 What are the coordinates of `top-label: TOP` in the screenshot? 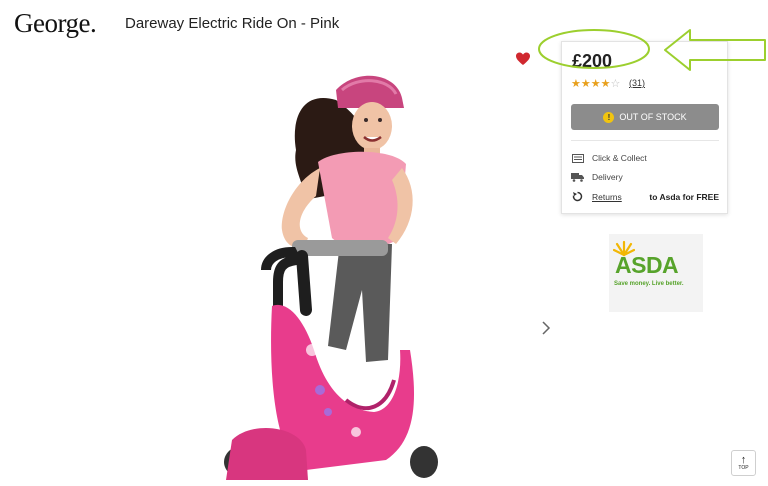 It's located at (743, 467).